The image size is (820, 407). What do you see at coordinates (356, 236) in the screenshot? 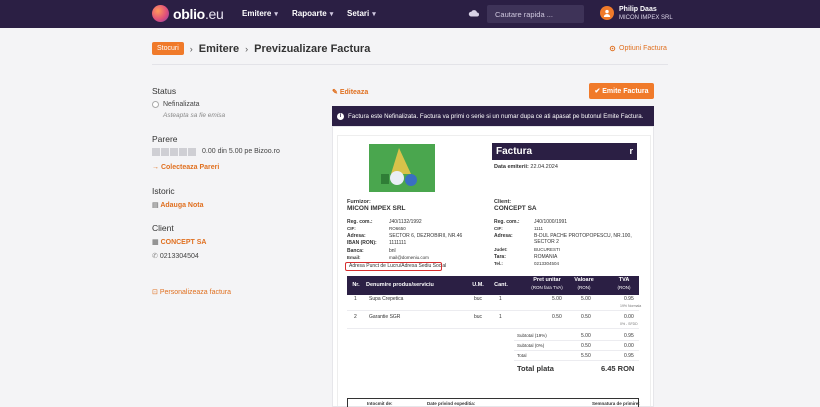
I see `supplier-address-label: Adresa:` at bounding box center [356, 236].